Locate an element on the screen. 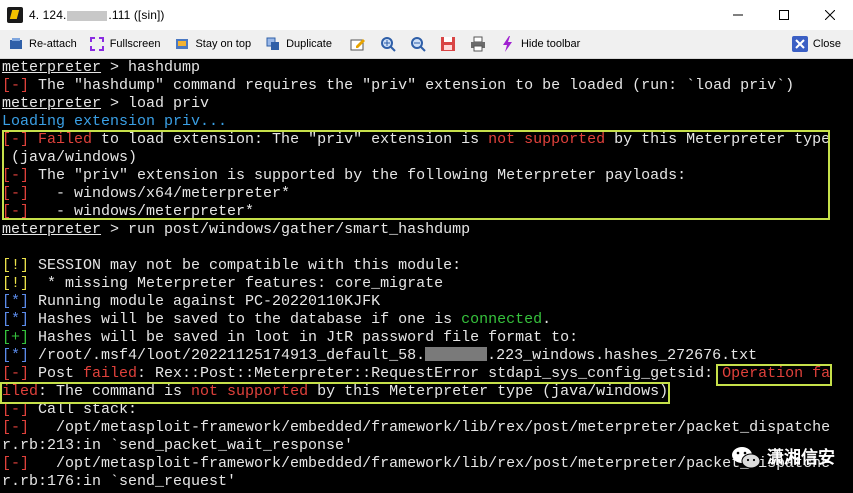  connected-text: connected is located at coordinates (502, 319).